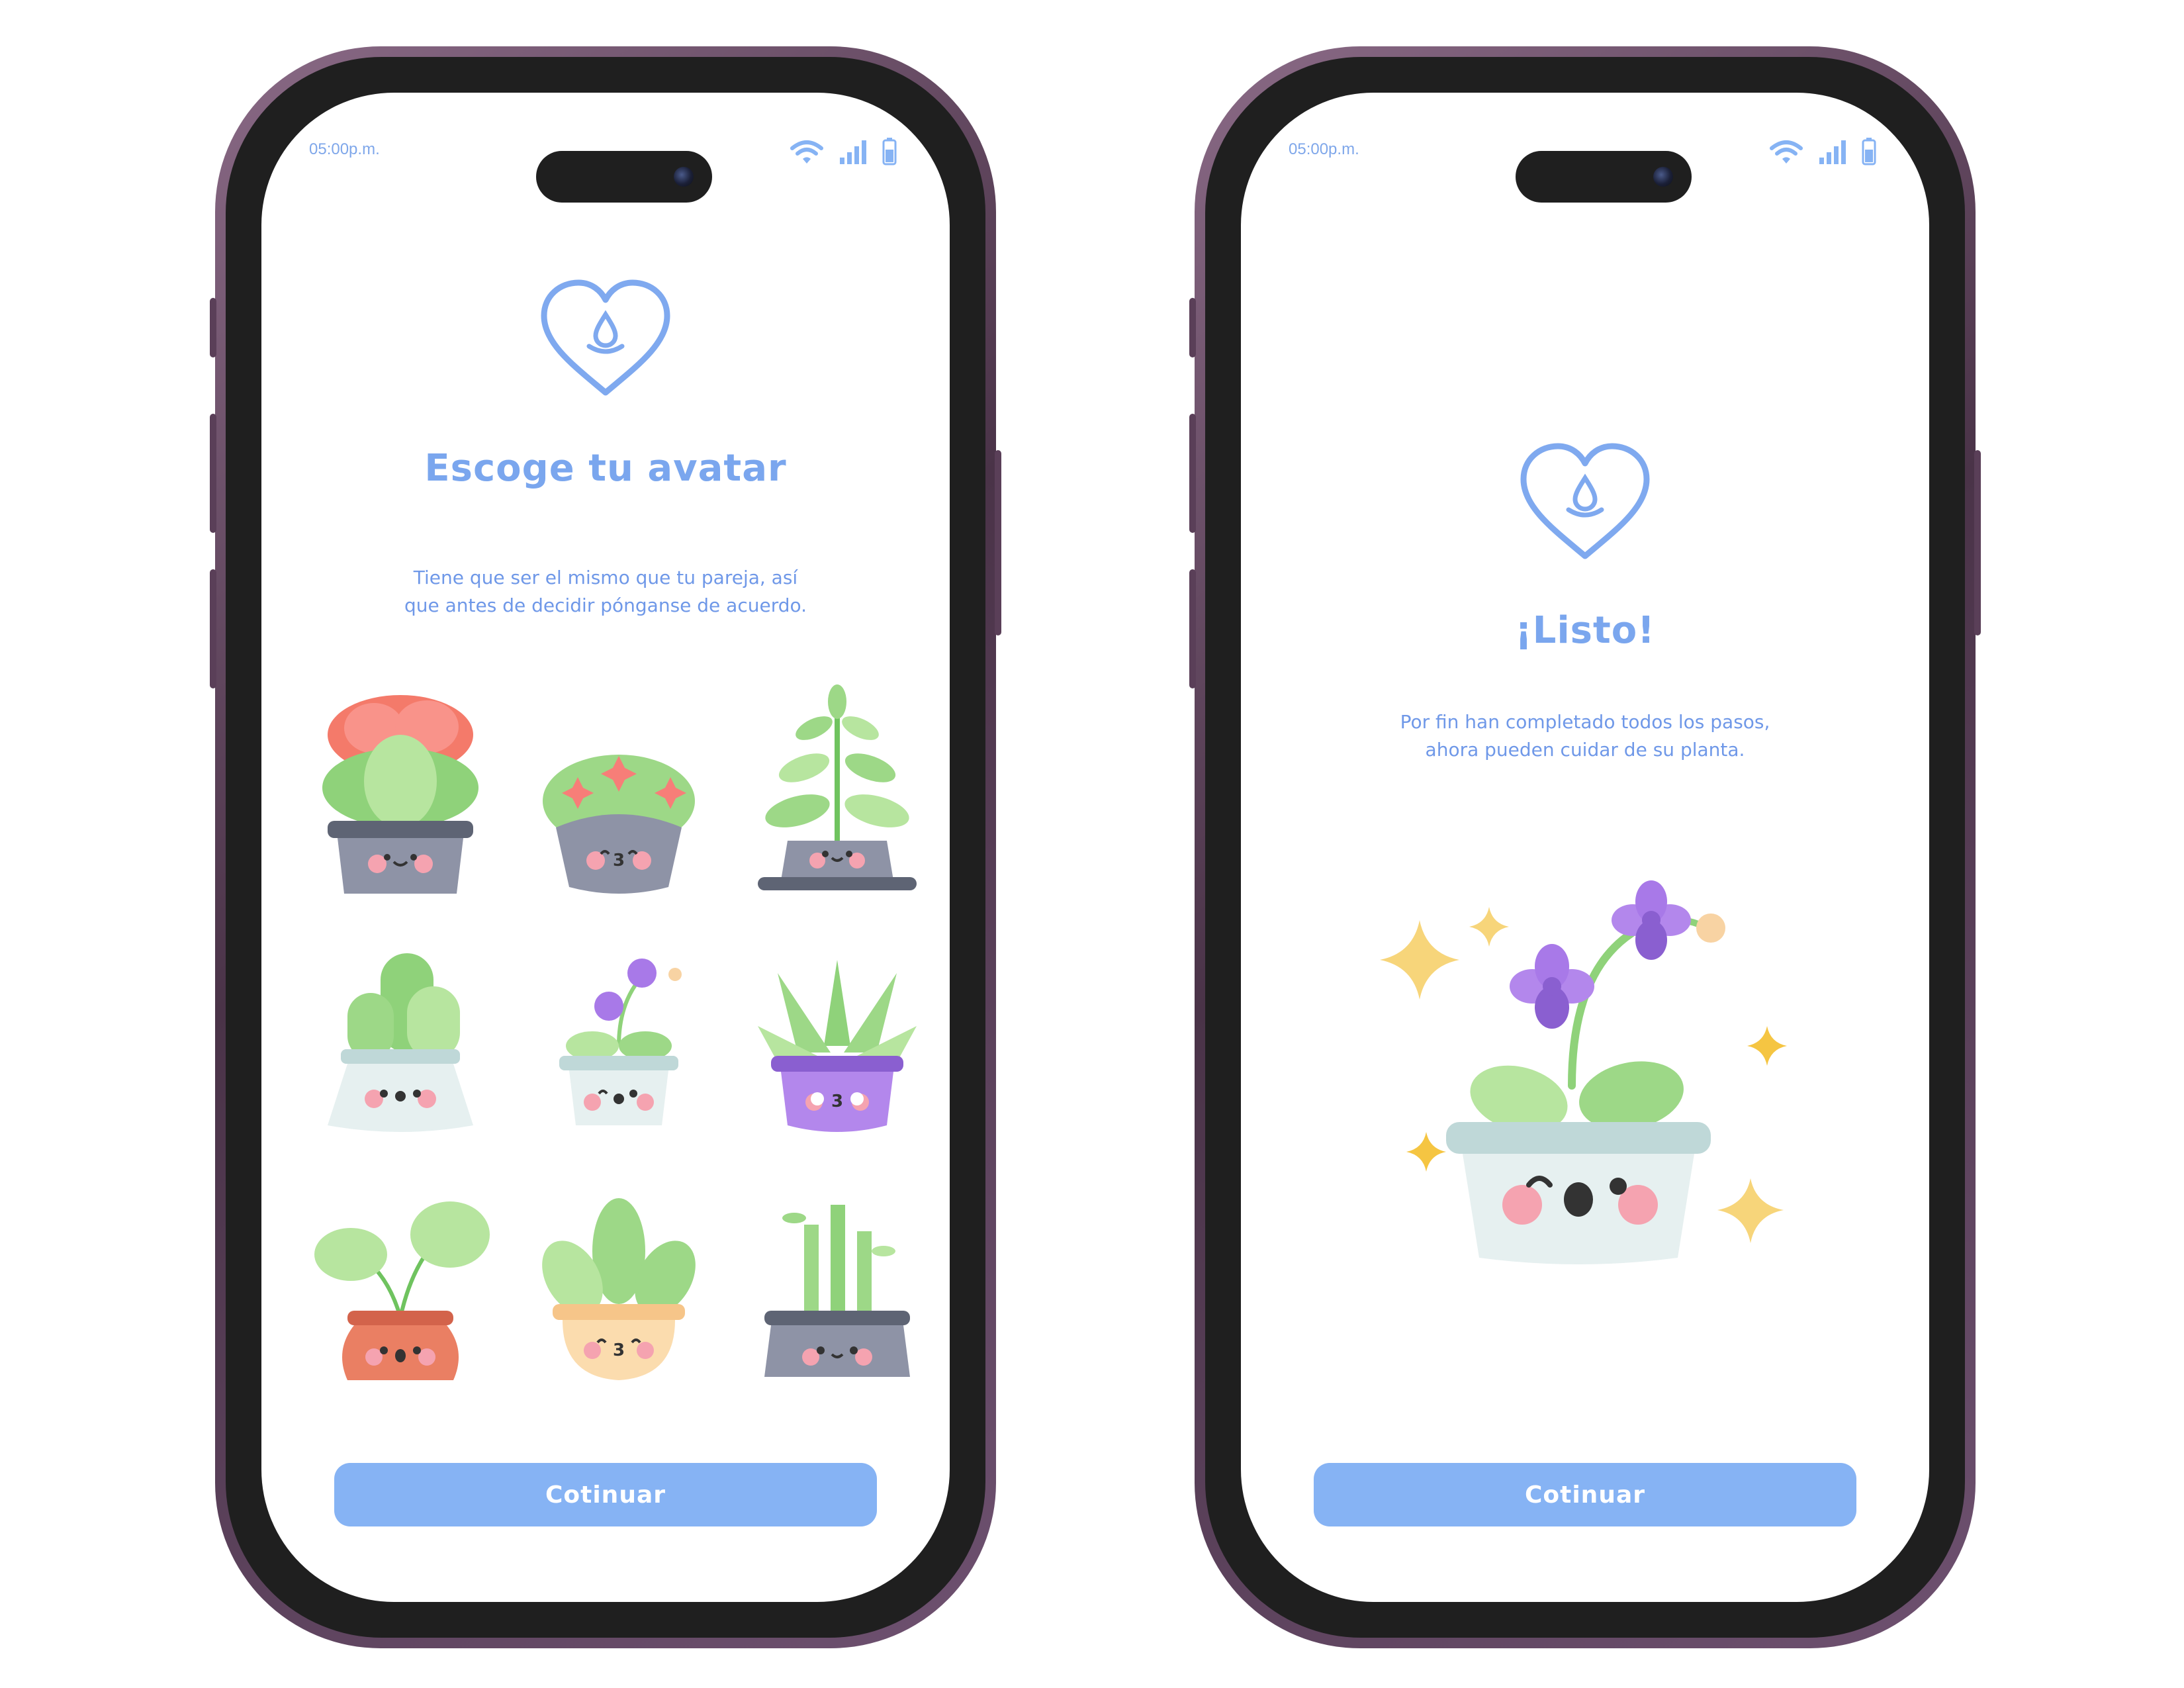 Image resolution: width=2184 pixels, height=1688 pixels. I want to click on round-cactus-icon, so click(400, 1042).